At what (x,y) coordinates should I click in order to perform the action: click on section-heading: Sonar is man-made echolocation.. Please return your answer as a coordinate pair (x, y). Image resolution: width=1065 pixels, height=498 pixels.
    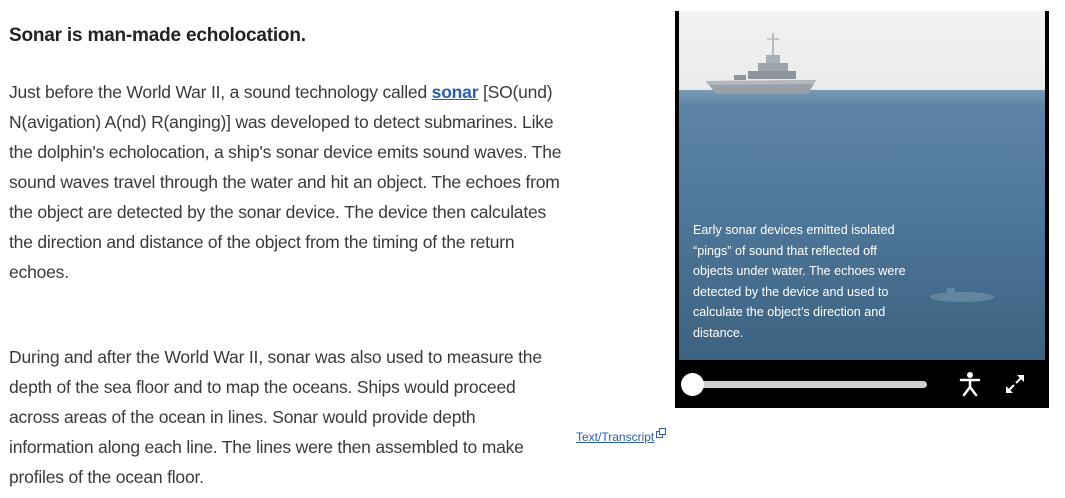
    Looking at the image, I should click on (157, 35).